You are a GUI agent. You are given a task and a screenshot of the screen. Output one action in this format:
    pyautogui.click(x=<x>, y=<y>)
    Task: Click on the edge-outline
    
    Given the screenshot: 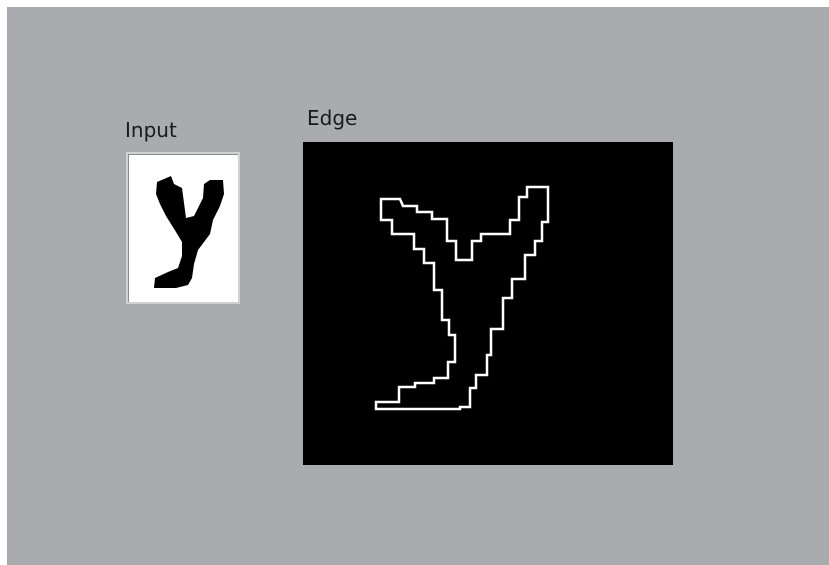 What is the action you would take?
    pyautogui.click(x=462, y=298)
    